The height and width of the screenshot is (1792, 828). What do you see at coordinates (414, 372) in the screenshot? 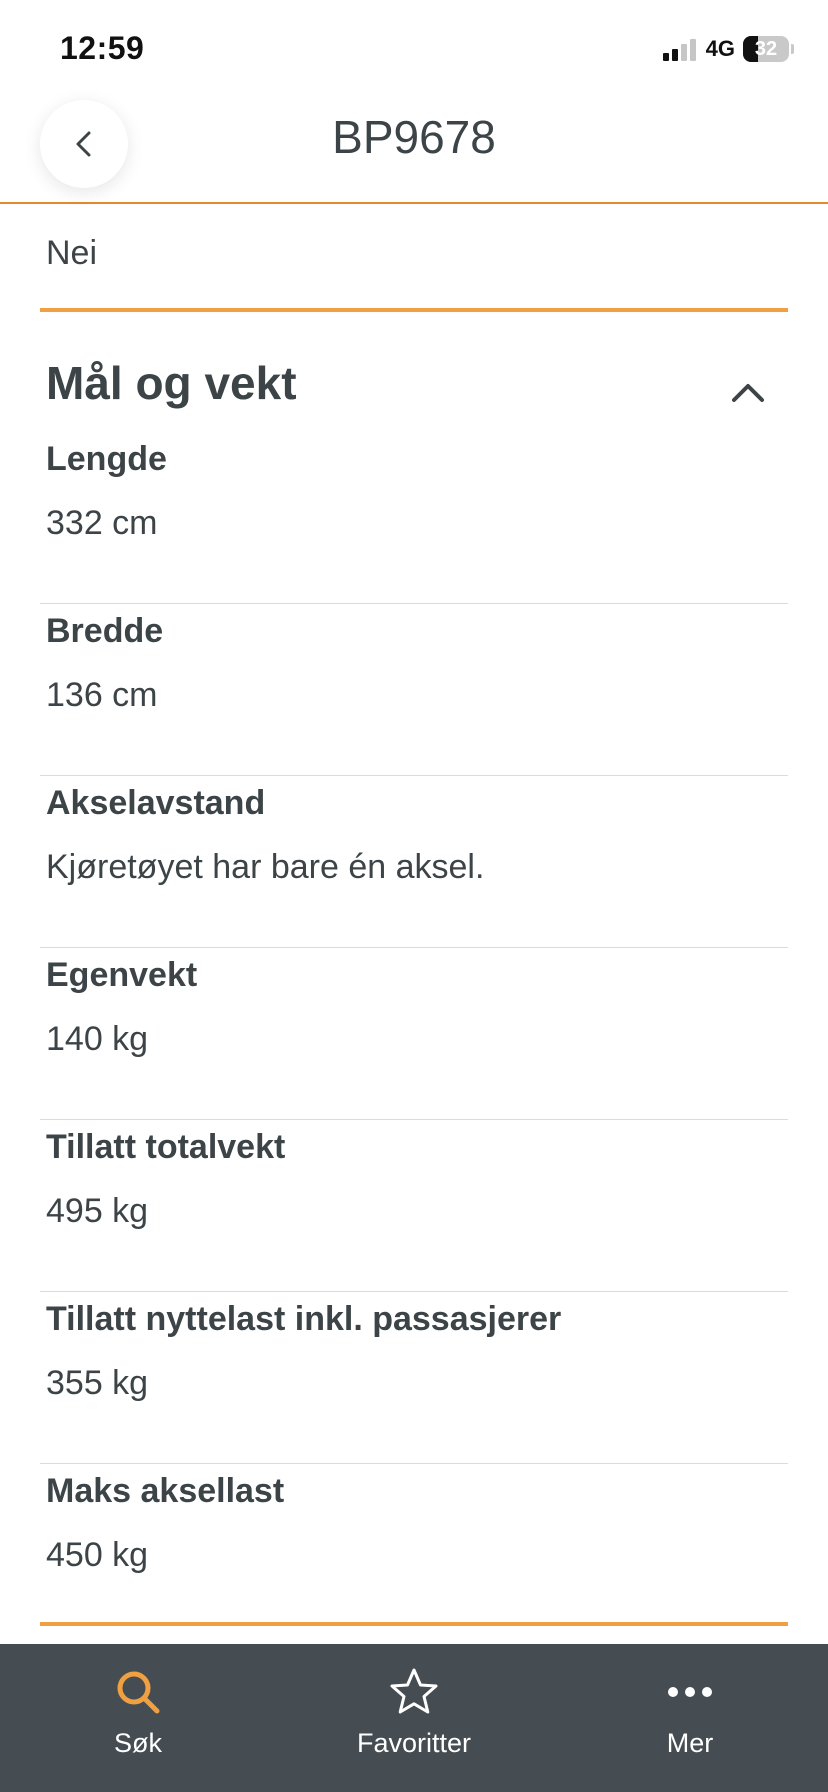
I see `section-header: Mål og vekt` at bounding box center [414, 372].